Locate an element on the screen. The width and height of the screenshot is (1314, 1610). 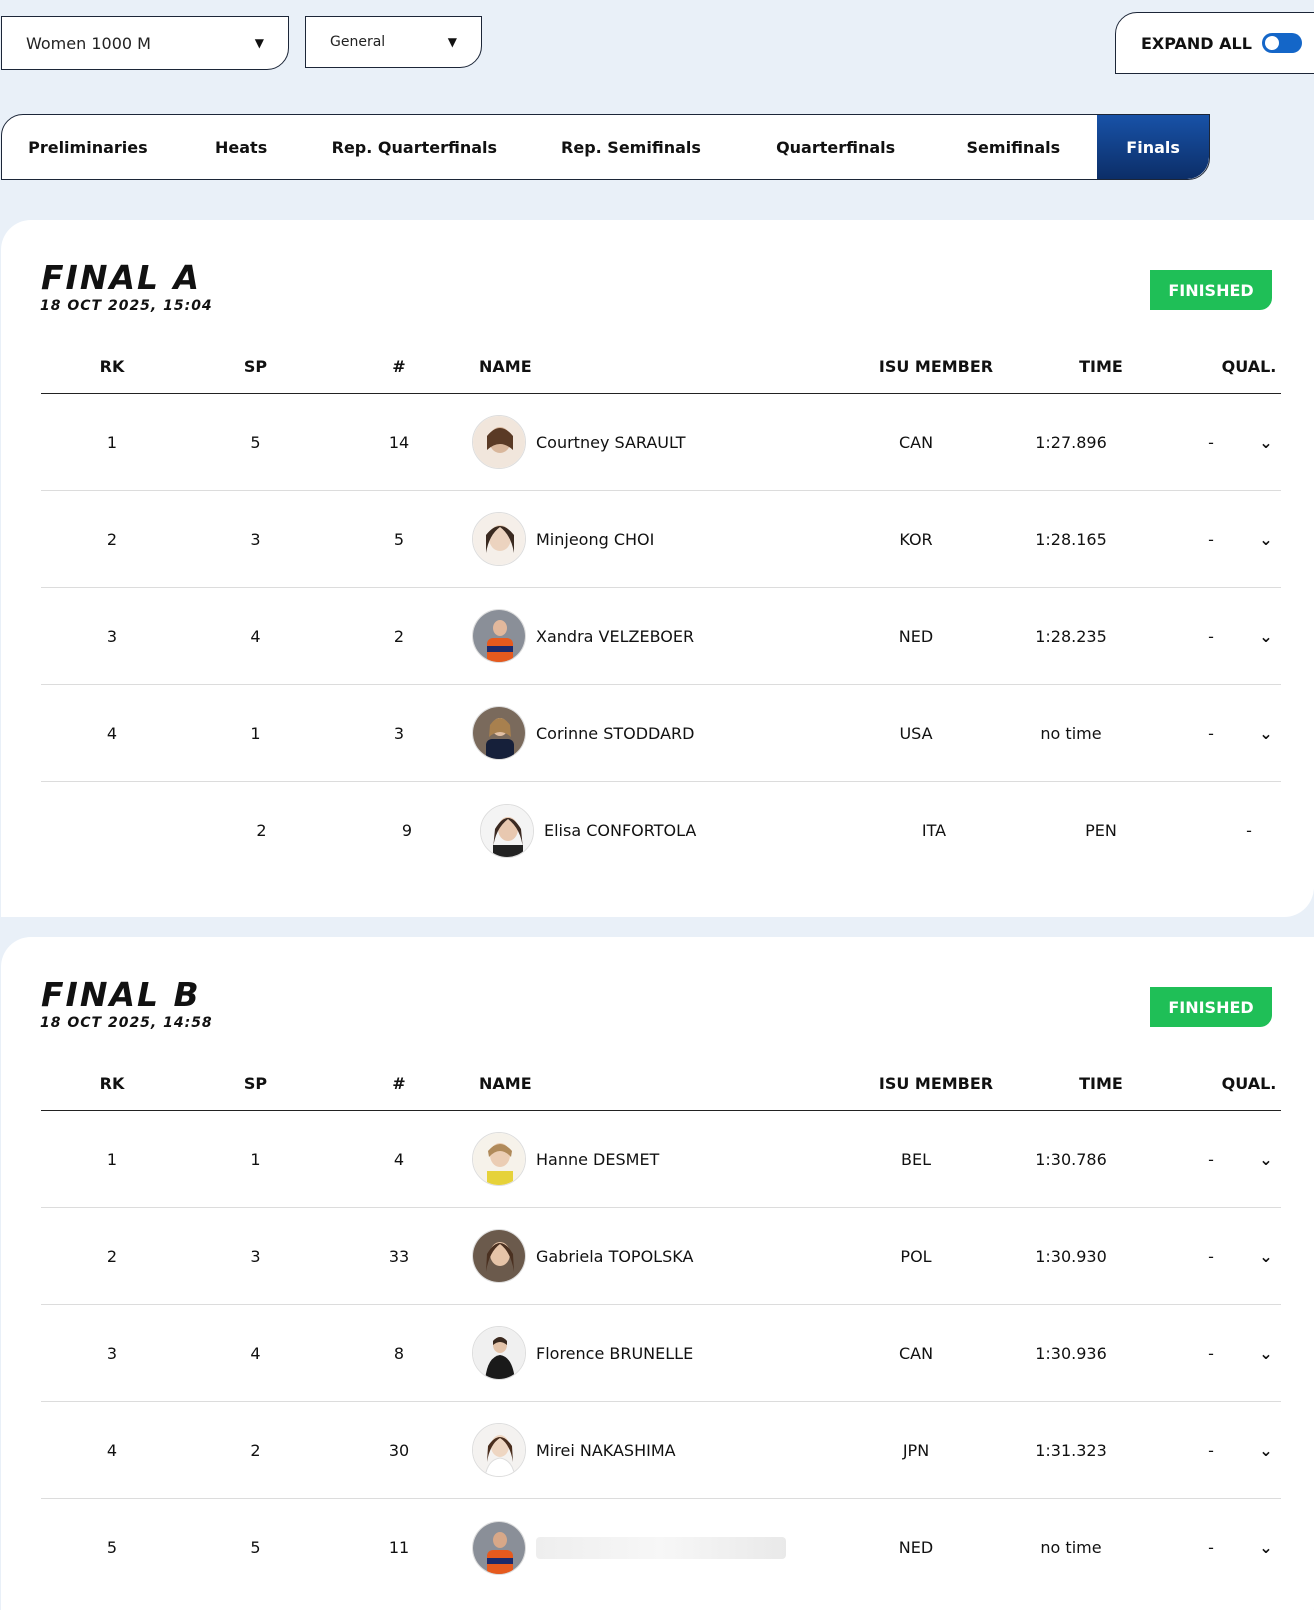
athlete-name: Xandra VELZEBOER is located at coordinates (615, 636).